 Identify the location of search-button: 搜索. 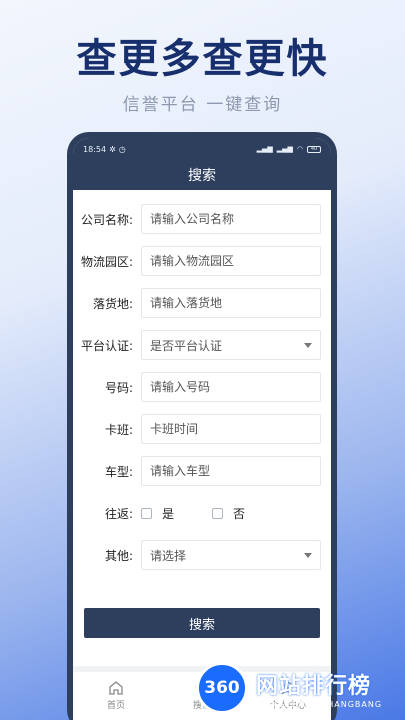
(202, 623).